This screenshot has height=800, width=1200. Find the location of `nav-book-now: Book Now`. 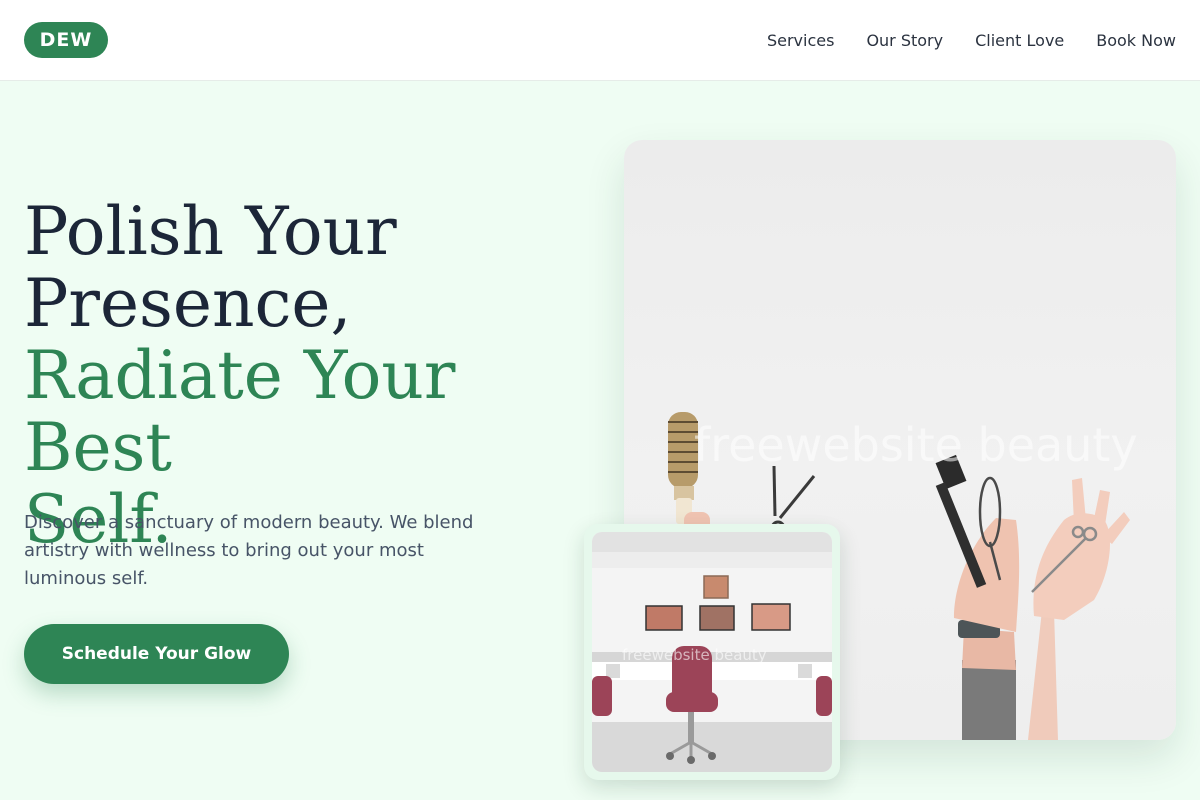

nav-book-now: Book Now is located at coordinates (1136, 40).